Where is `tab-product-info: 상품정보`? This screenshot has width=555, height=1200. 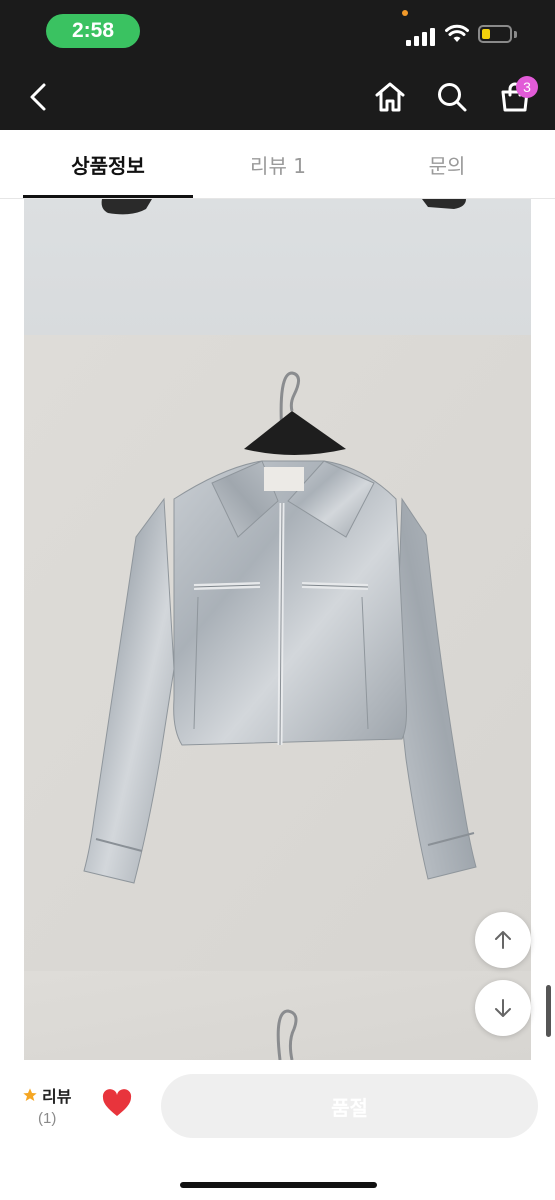 tab-product-info: 상품정보 is located at coordinates (108, 164).